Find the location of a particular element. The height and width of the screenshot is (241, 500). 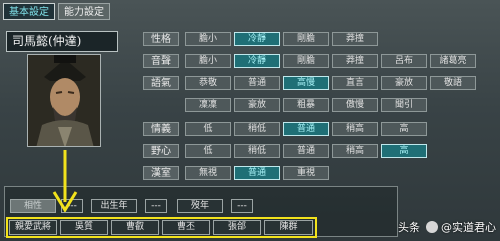

close-generals-highlight is located at coordinates (161, 227).